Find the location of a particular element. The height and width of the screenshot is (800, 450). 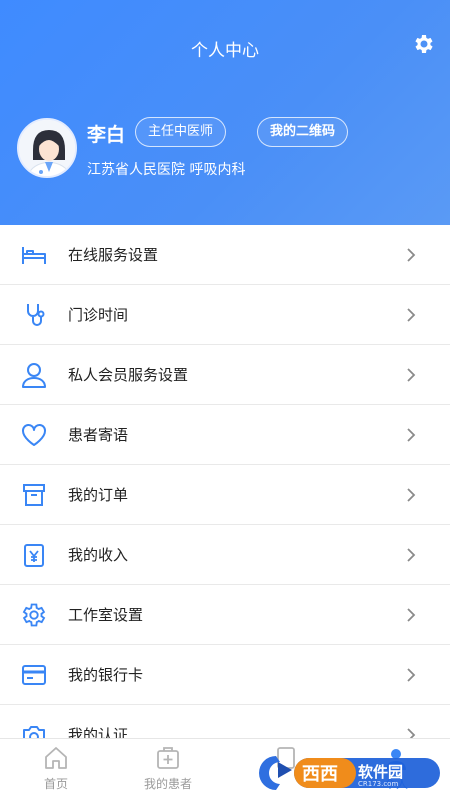

menu-item-bank-card: 我的银行卡 is located at coordinates (225, 675).